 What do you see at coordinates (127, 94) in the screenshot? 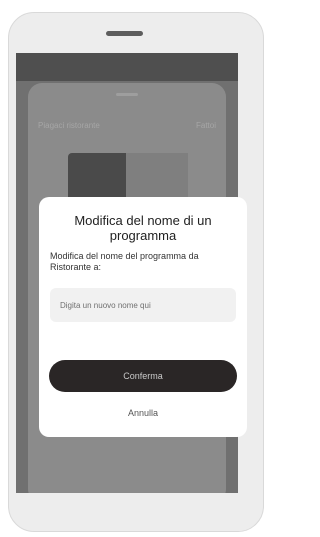
I see `sheet-handle` at bounding box center [127, 94].